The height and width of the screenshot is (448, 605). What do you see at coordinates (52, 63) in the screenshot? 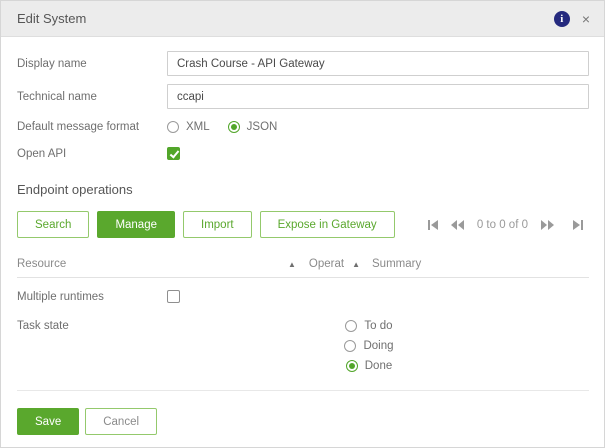
I see `display-name-label: Display name` at bounding box center [52, 63].